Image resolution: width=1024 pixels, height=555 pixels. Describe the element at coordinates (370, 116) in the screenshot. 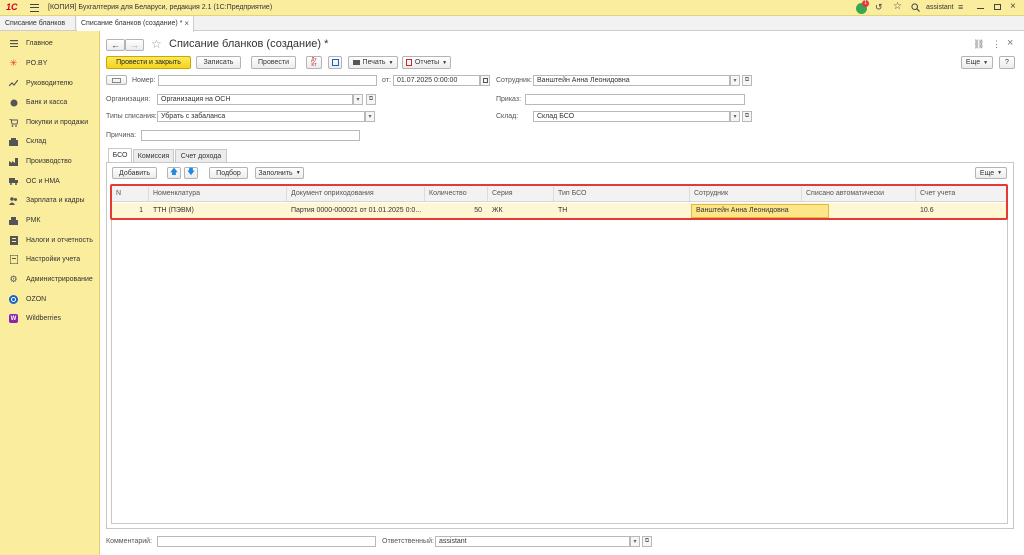

I see `writeoff-type-dropdown-button: ▾` at that location.